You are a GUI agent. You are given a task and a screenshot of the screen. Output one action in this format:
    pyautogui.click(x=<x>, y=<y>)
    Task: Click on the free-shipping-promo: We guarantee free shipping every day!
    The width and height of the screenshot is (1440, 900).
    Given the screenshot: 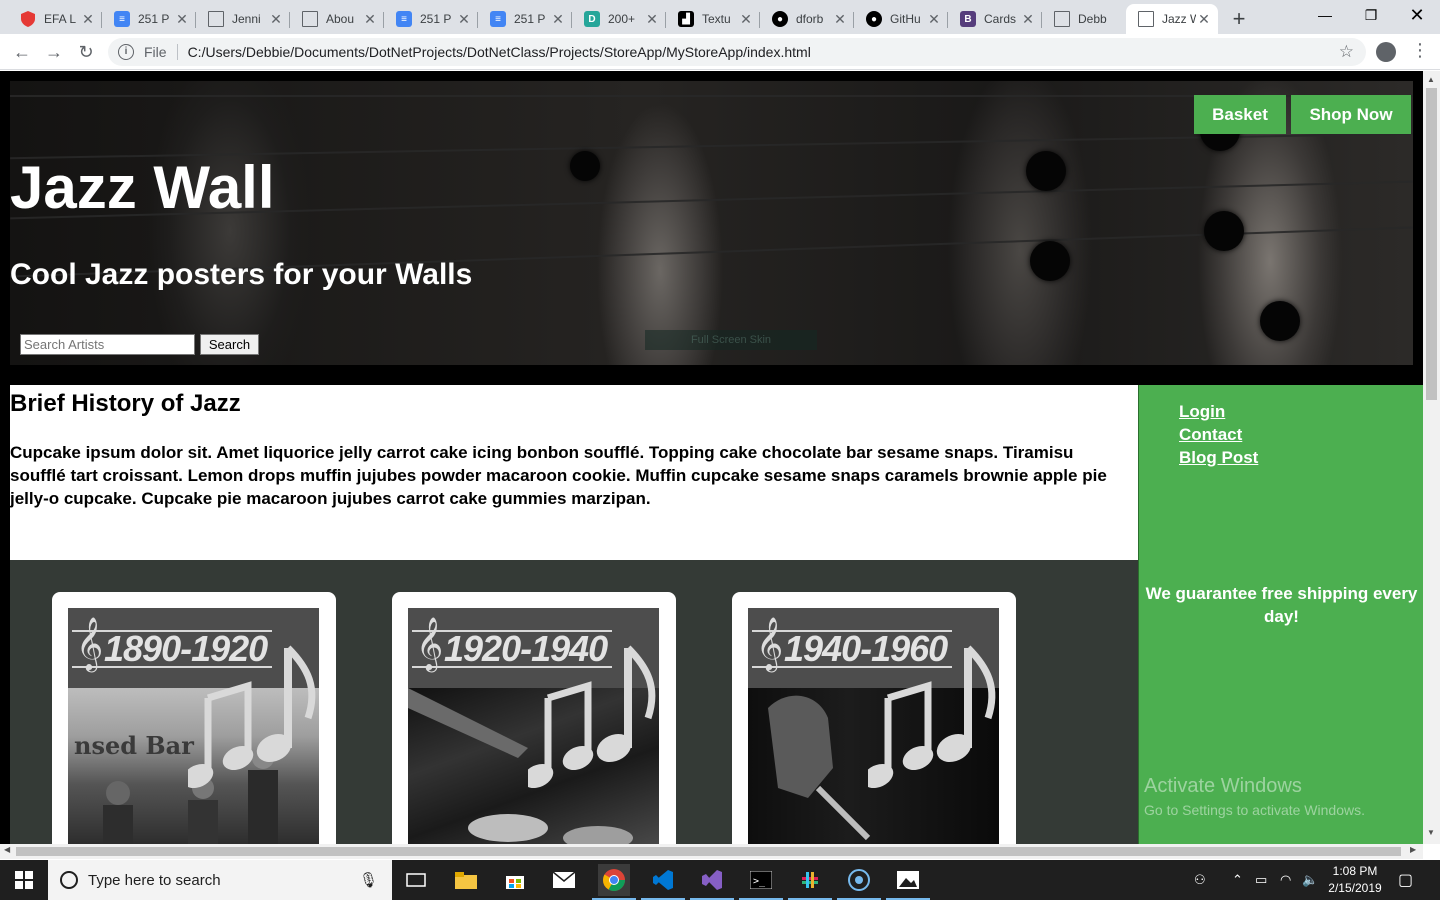 What is the action you would take?
    pyautogui.click(x=1281, y=605)
    